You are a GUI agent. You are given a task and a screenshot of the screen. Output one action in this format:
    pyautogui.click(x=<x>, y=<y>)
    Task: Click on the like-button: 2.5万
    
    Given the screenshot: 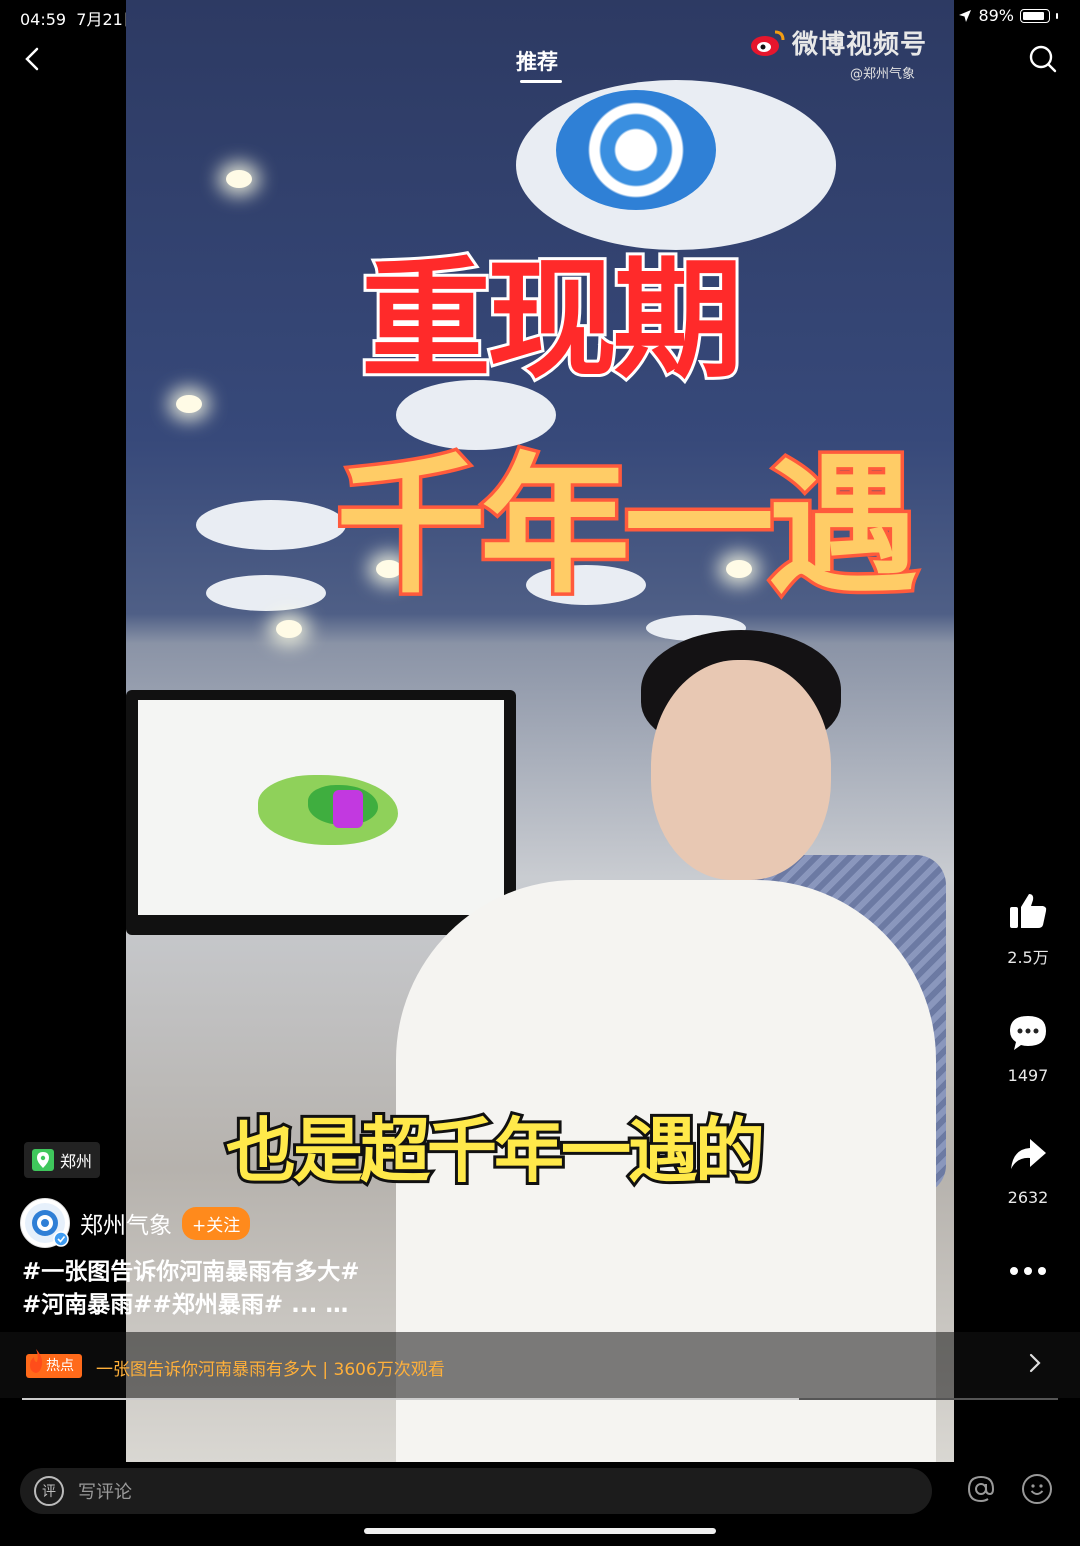 What is the action you would take?
    pyautogui.click(x=1028, y=930)
    